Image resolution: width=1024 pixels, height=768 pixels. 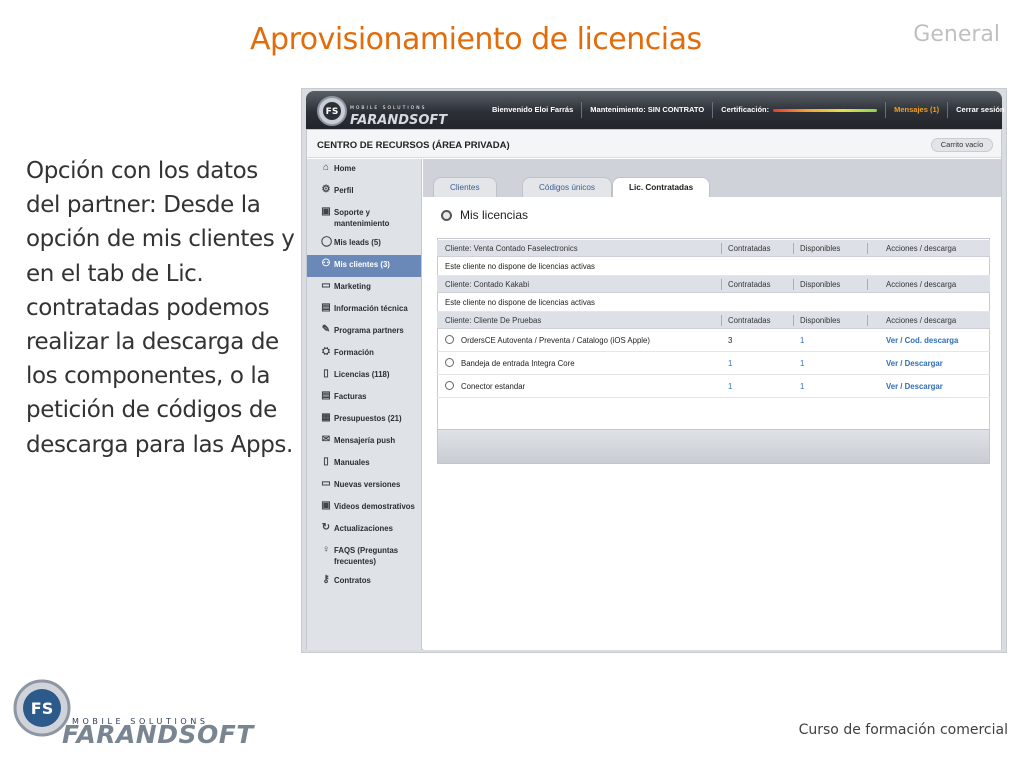 What do you see at coordinates (326, 307) in the screenshot?
I see `chart-icon: ▤` at bounding box center [326, 307].